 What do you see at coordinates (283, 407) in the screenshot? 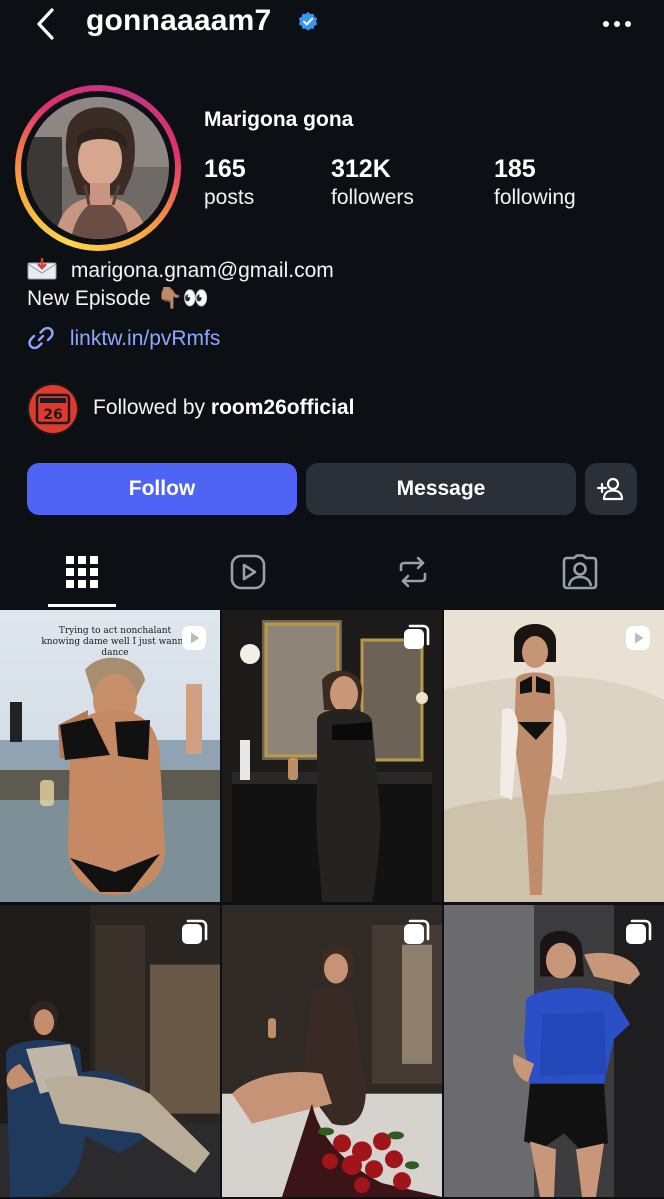
I see `followed-by-account: room26official` at bounding box center [283, 407].